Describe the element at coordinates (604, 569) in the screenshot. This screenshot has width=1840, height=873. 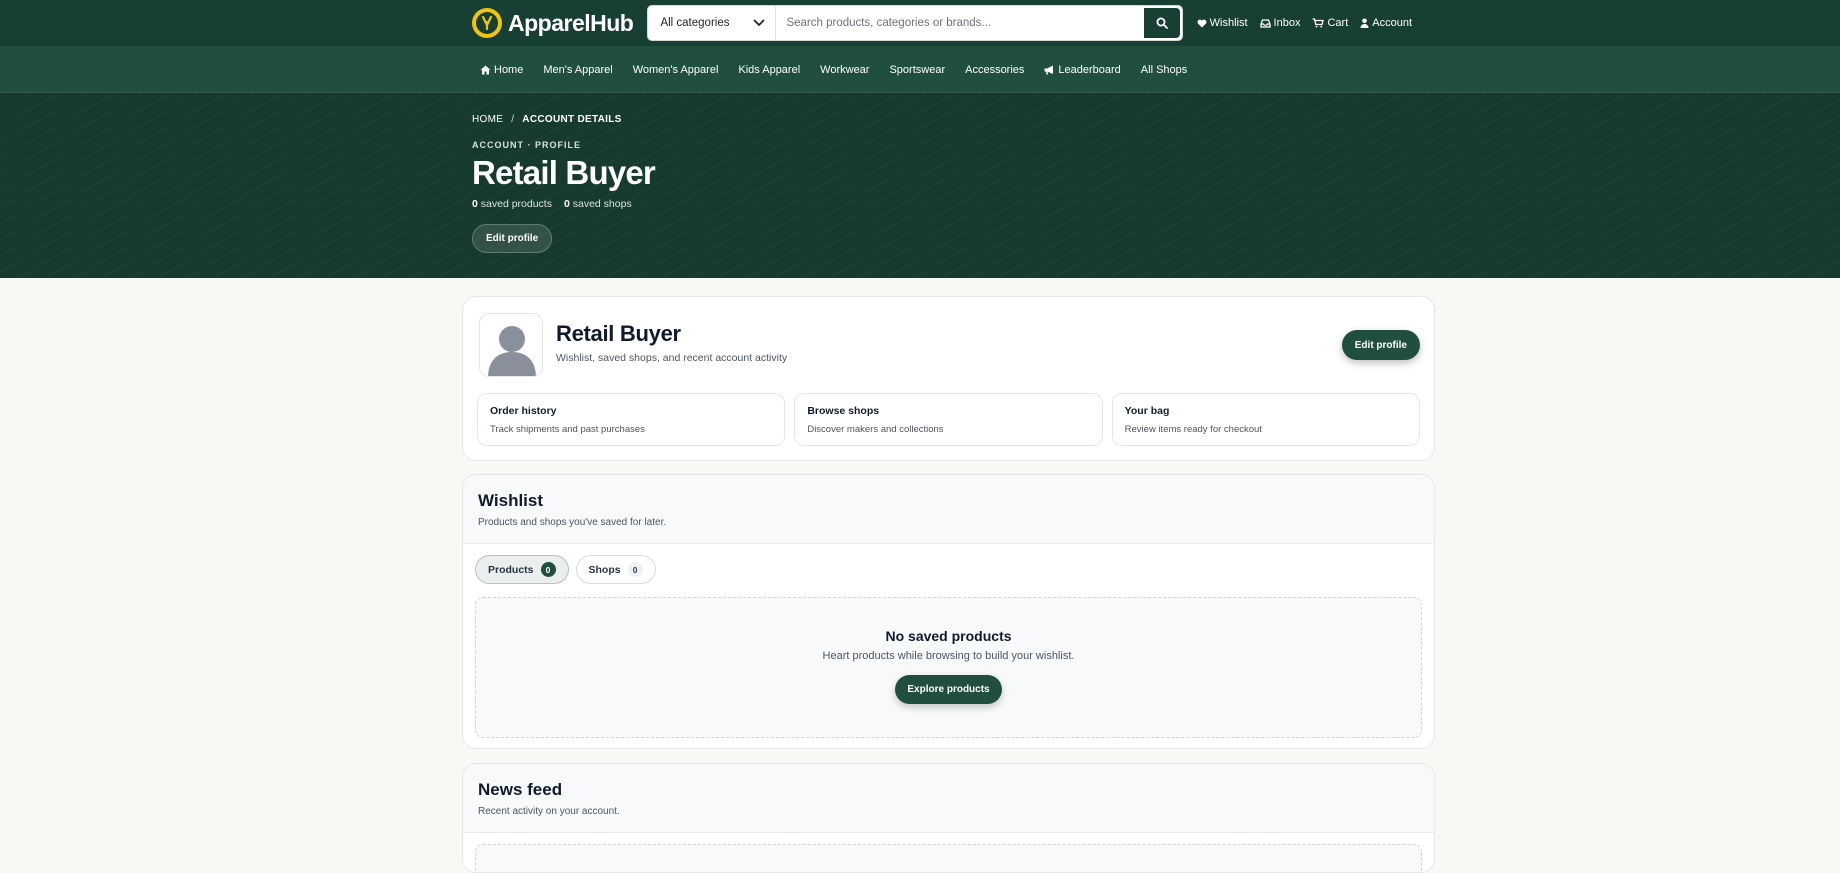
I see `tab-shops-label: Shops` at that location.